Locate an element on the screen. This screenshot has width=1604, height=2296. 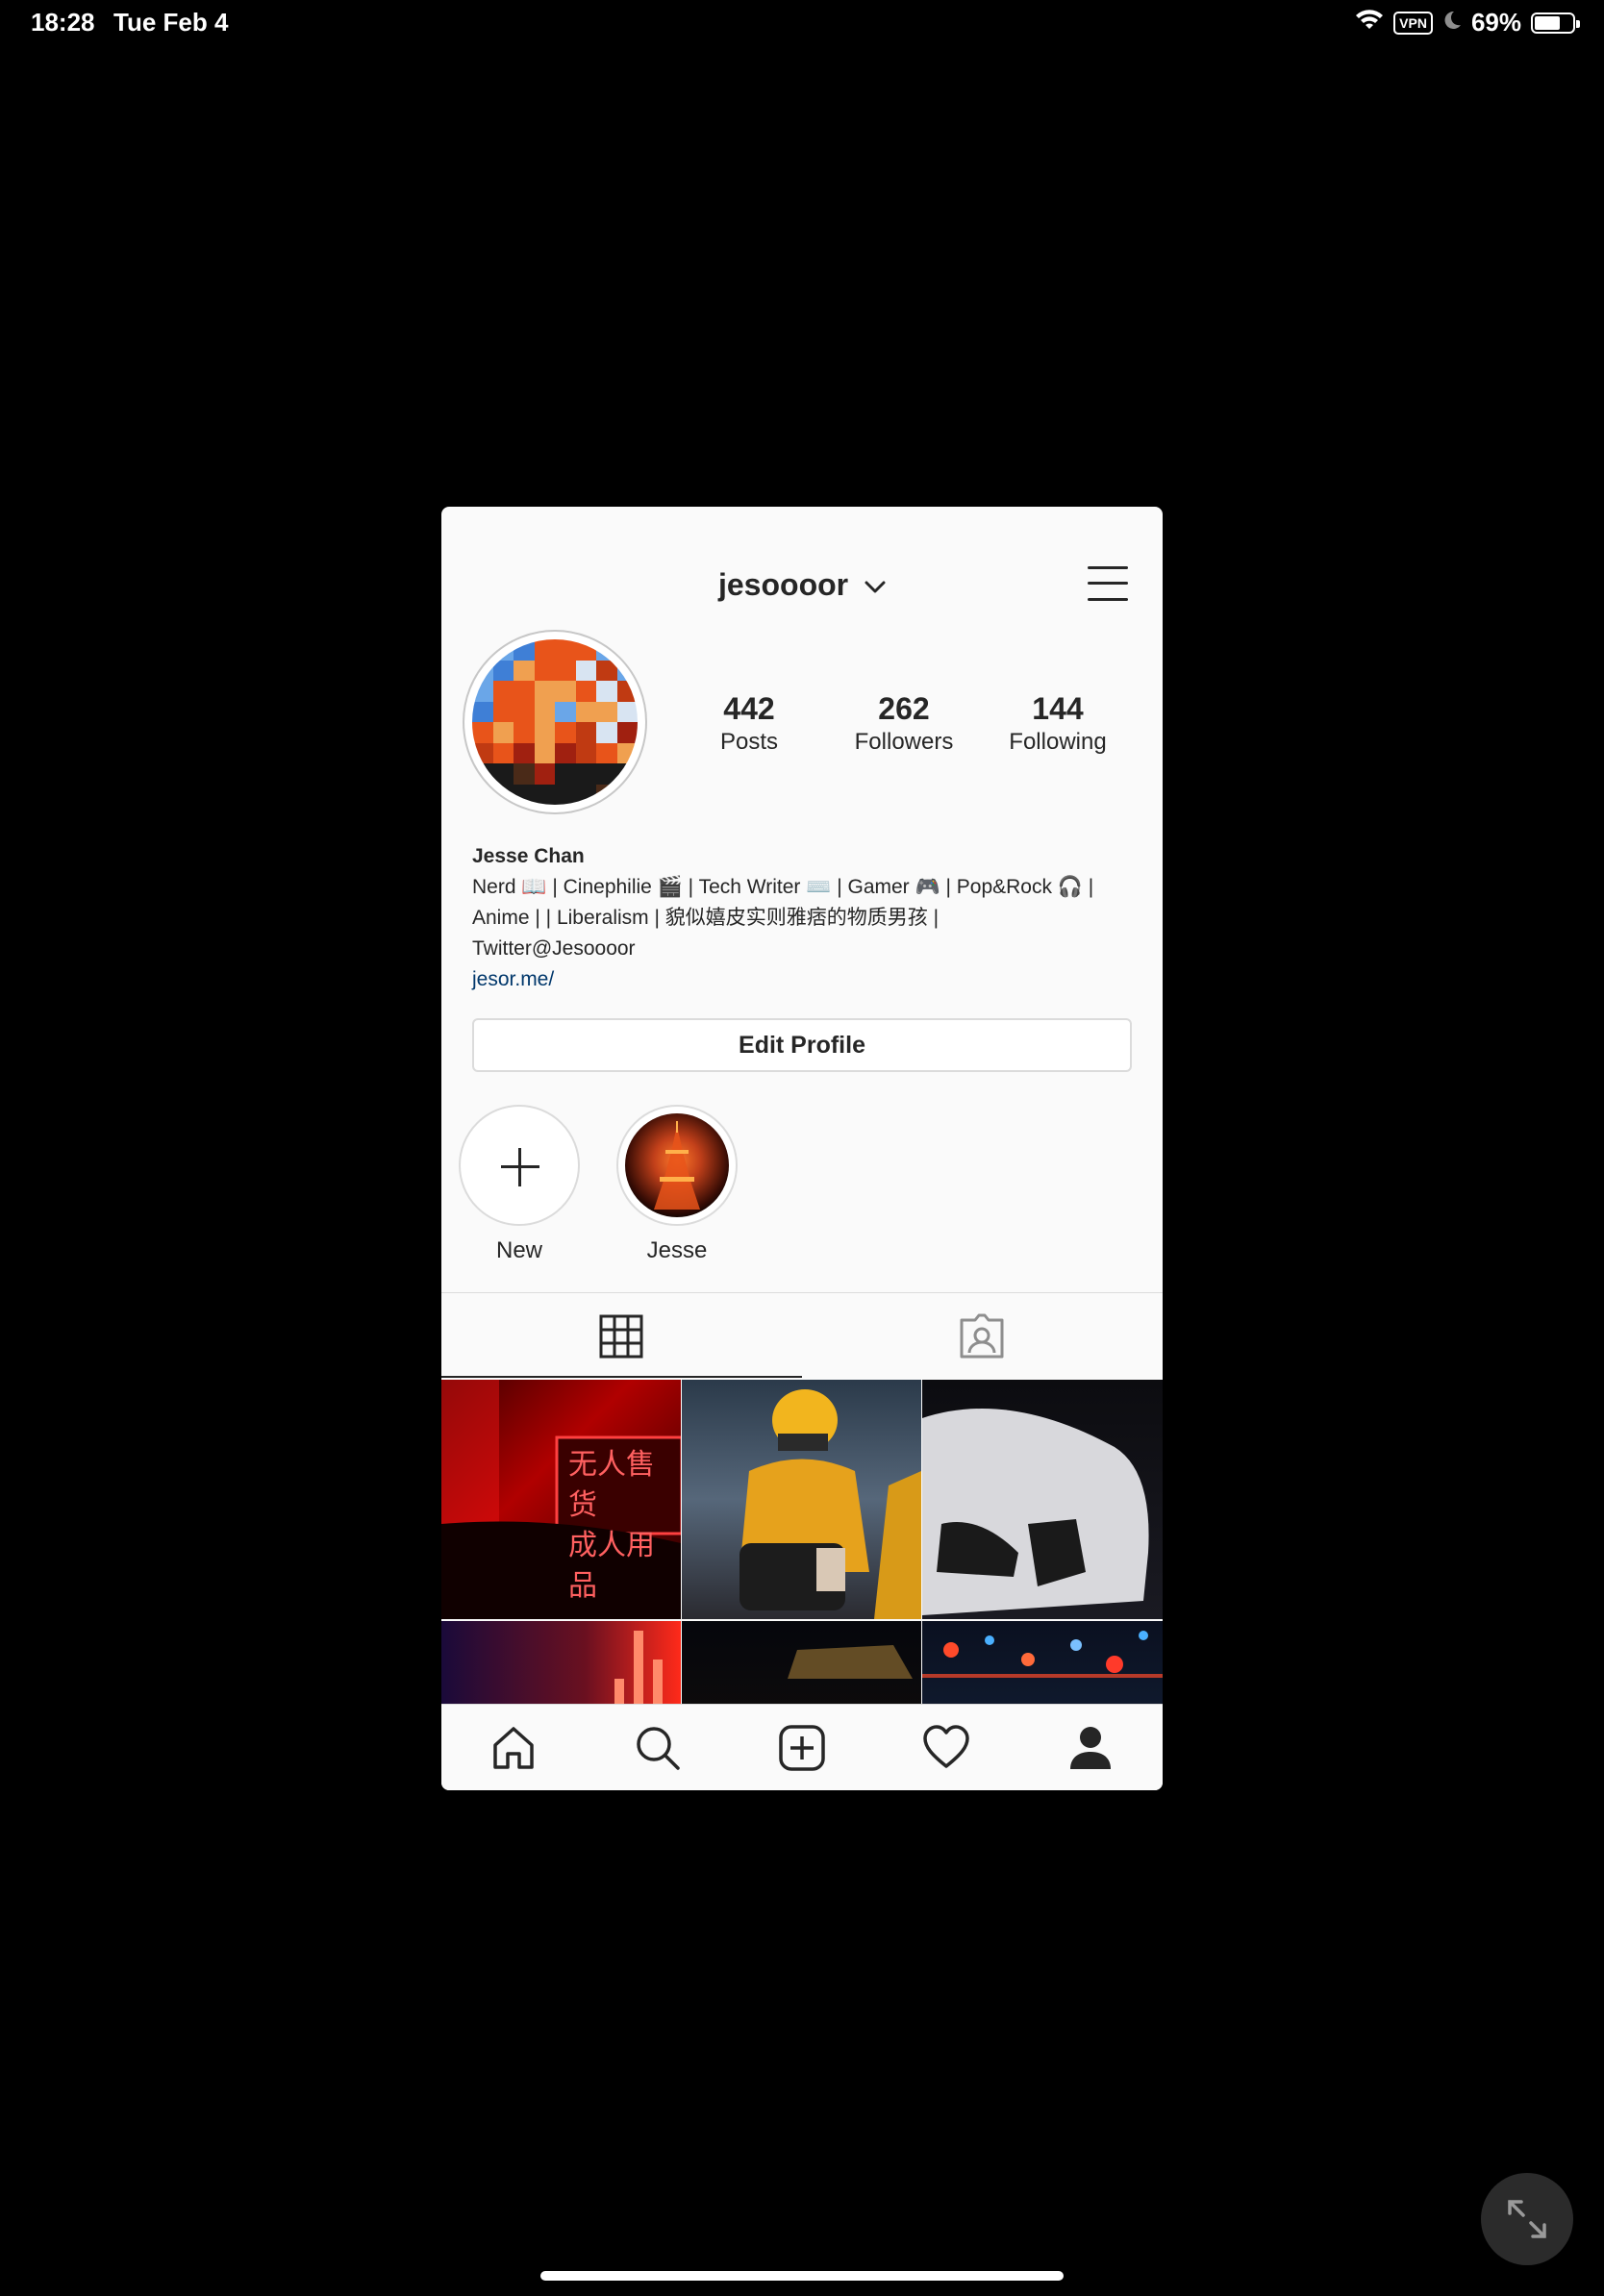
tab-grid is located at coordinates (621, 1335).